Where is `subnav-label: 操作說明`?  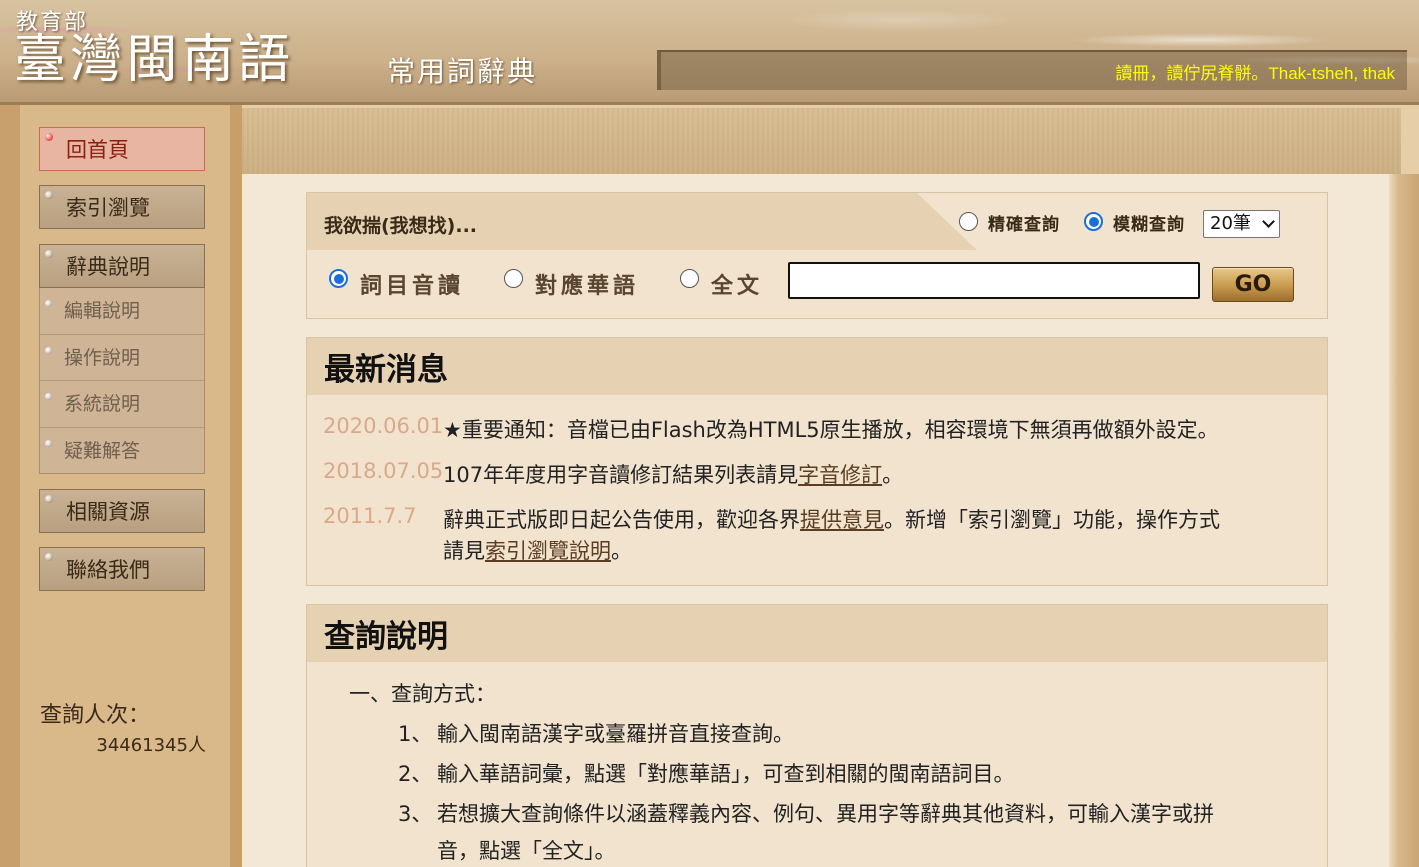
subnav-label: 操作說明 is located at coordinates (102, 357).